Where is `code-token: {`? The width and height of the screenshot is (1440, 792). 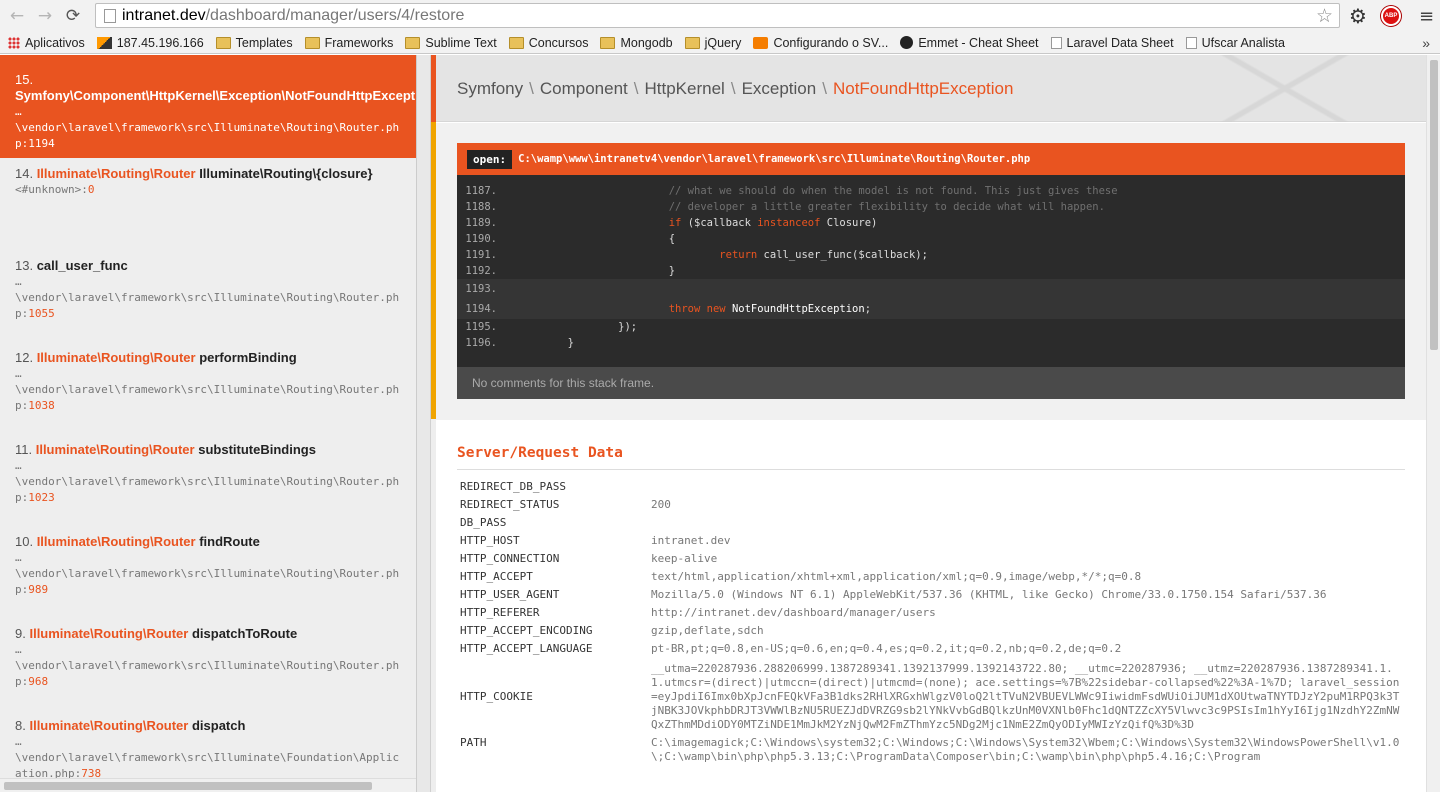 code-token: { is located at coordinates (596, 239).